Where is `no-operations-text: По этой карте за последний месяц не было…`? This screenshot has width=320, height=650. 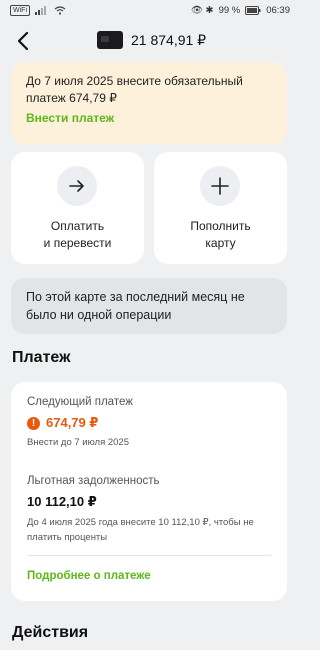 no-operations-text: По этой карте за последний месяц не было… is located at coordinates (135, 306).